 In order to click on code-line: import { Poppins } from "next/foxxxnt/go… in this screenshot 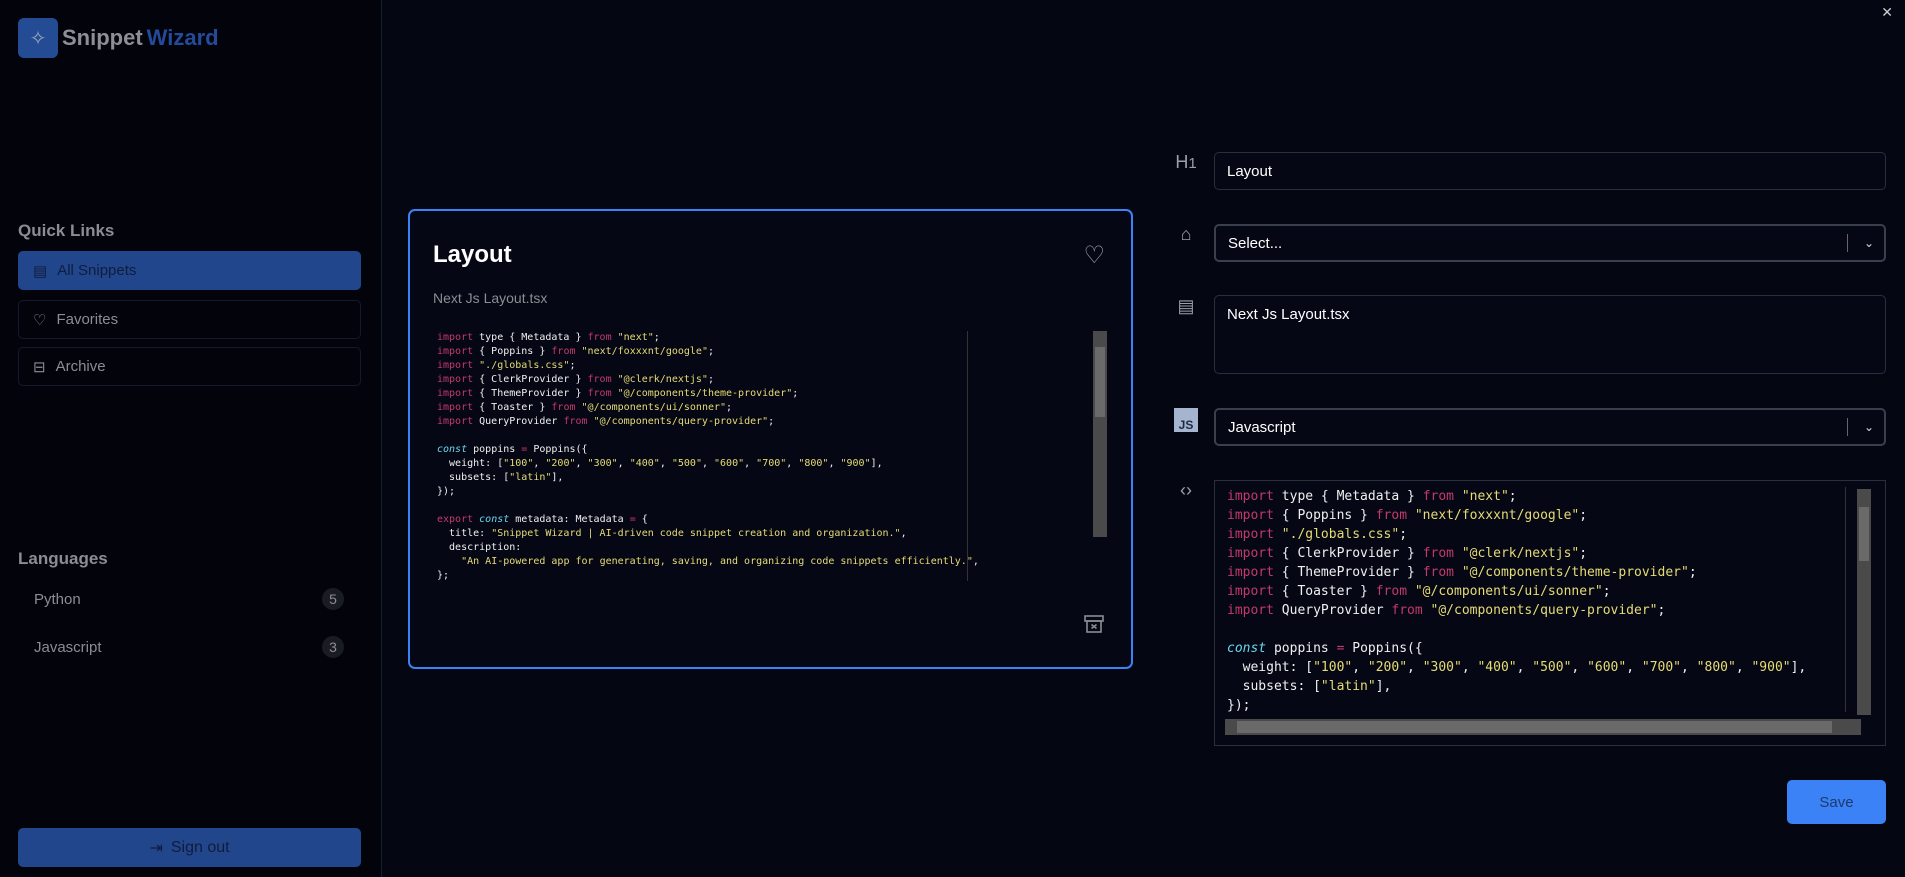, I will do `click(707, 352)`.